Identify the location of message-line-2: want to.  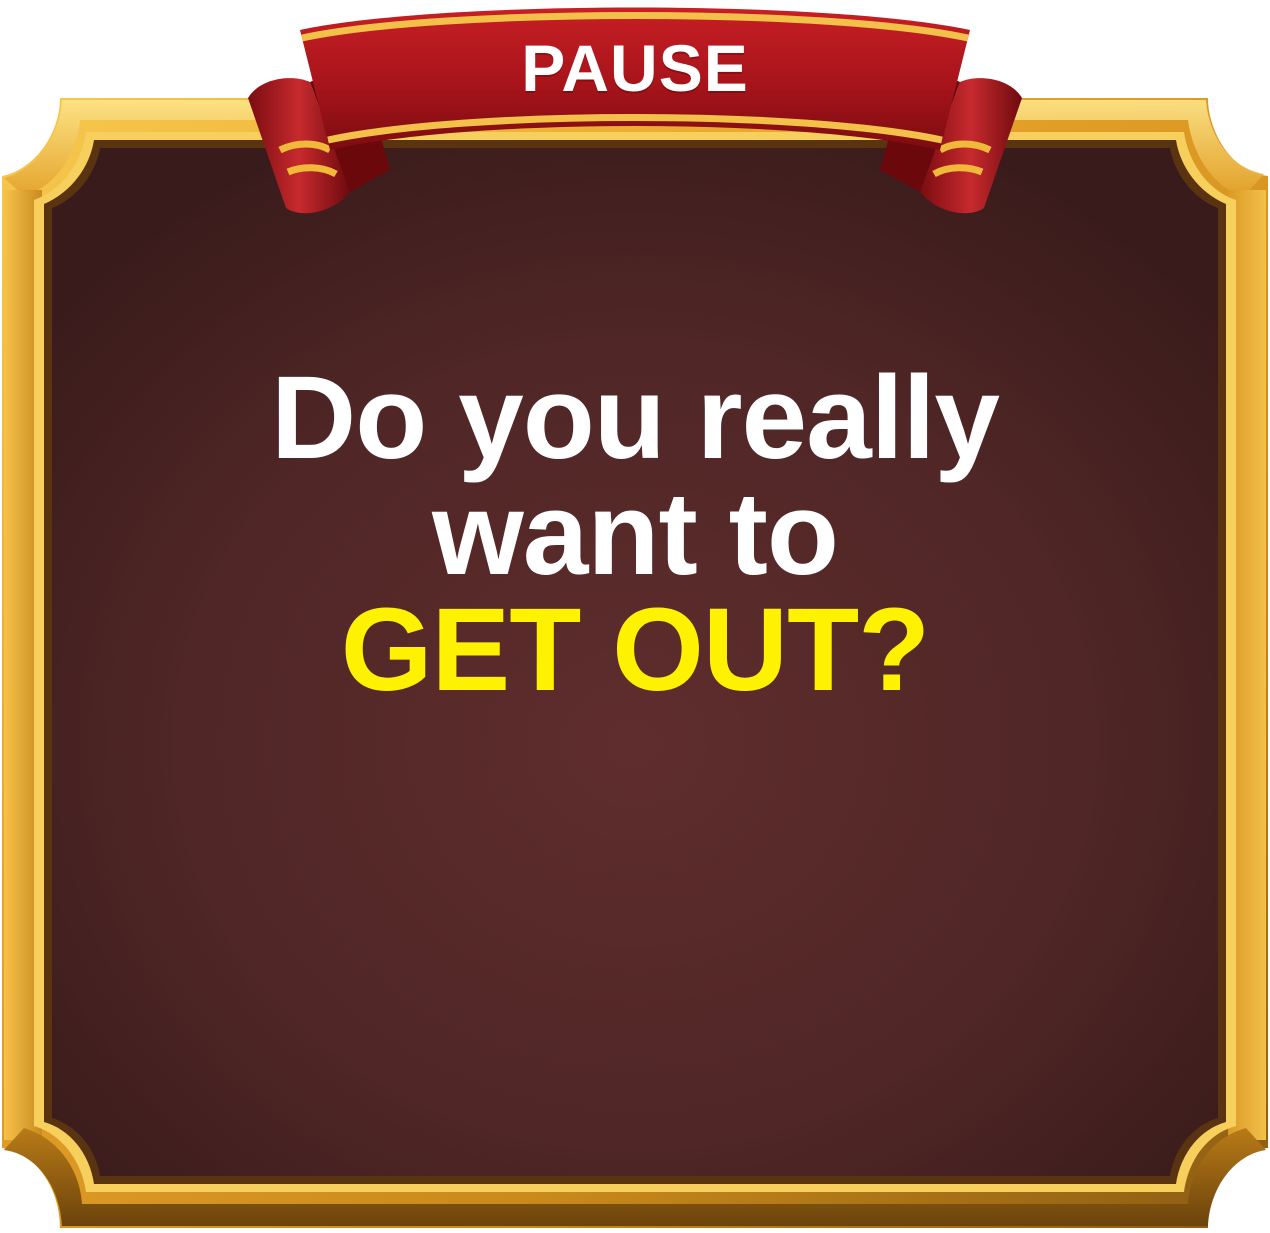
(635, 534).